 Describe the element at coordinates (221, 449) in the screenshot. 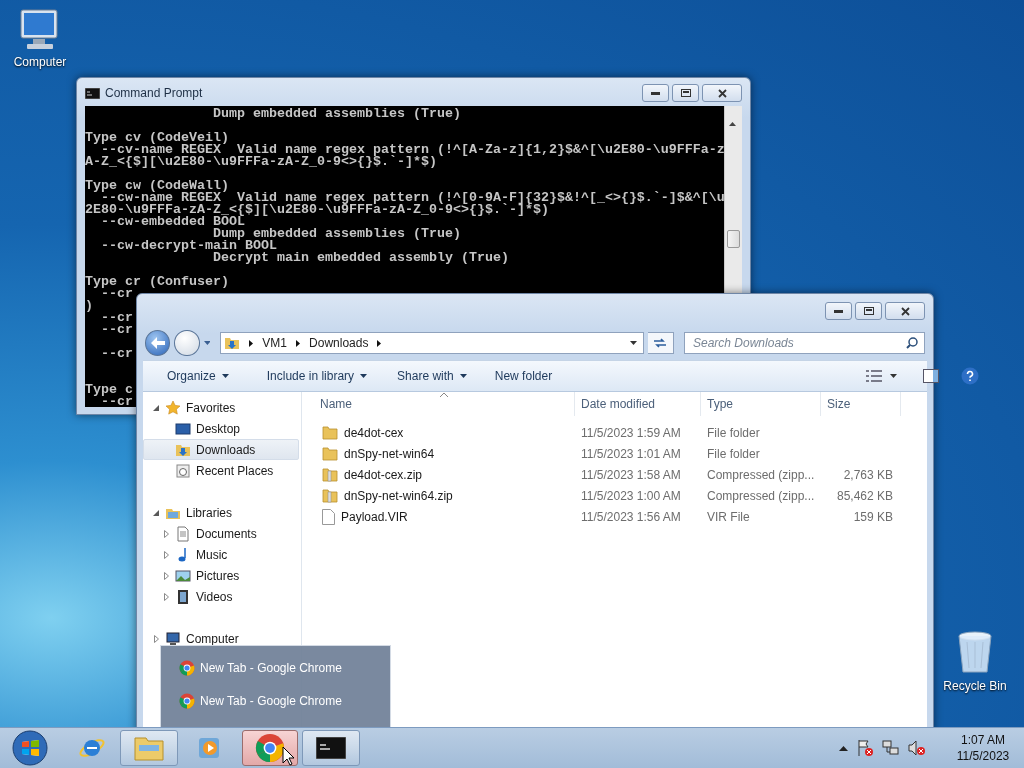

I see `navigation-item: Downloads` at that location.